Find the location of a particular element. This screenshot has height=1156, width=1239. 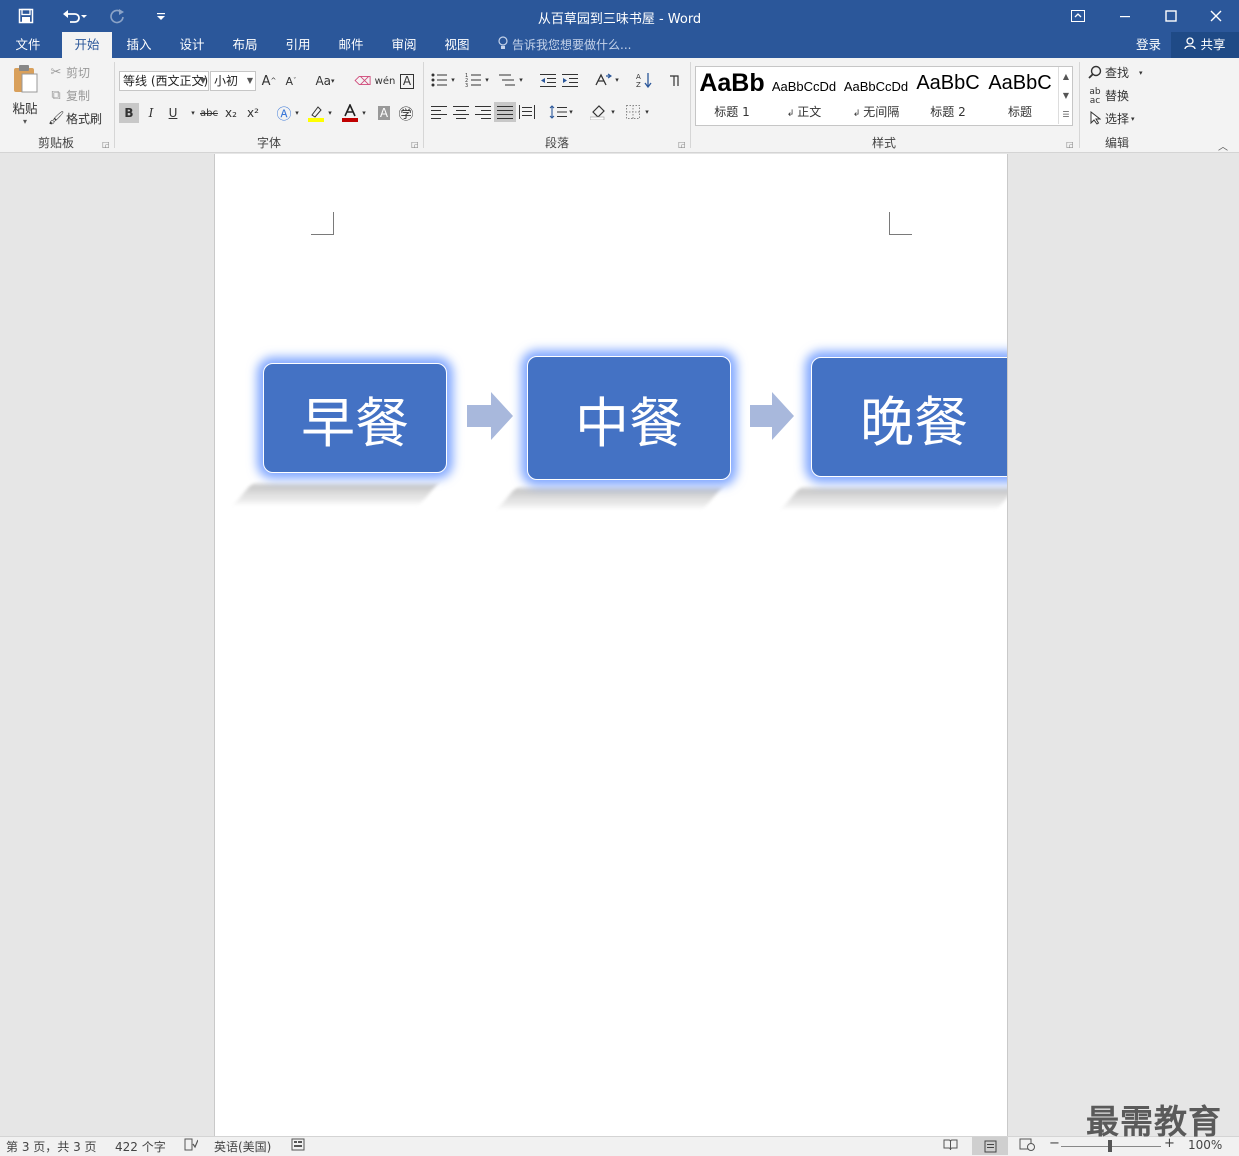

styles-launcher-icon: ◲ is located at coordinates (1070, 144).